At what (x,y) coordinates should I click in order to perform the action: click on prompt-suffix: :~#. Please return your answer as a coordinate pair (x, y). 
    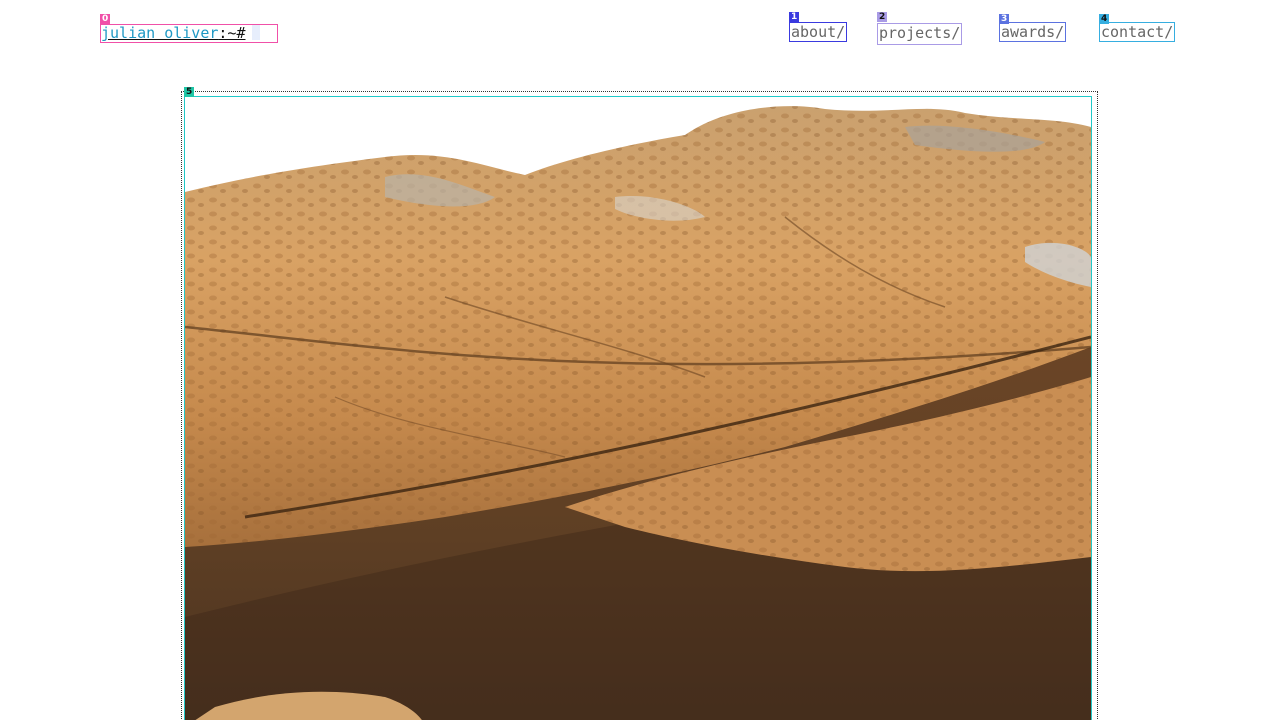
    Looking at the image, I should click on (232, 33).